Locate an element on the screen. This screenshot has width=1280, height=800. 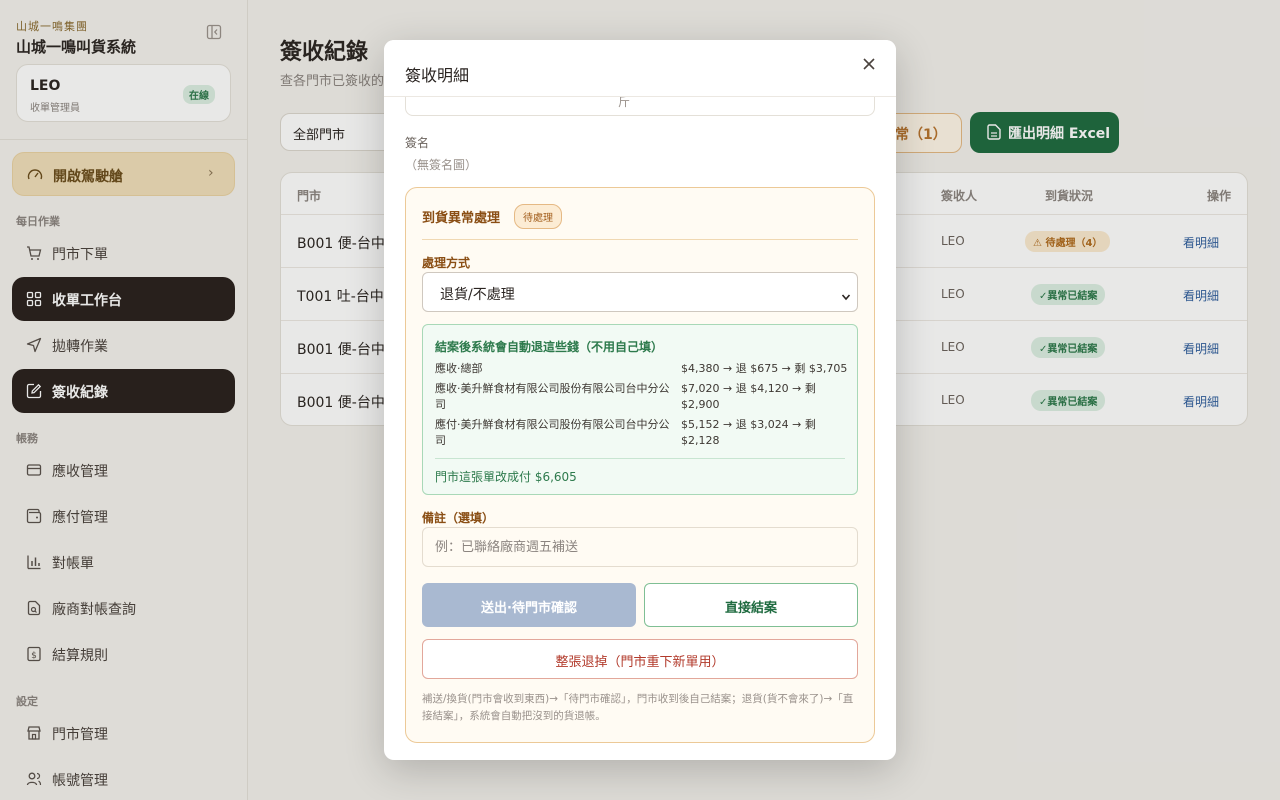
refund-line-label: 應收·總部 is located at coordinates (459, 368).